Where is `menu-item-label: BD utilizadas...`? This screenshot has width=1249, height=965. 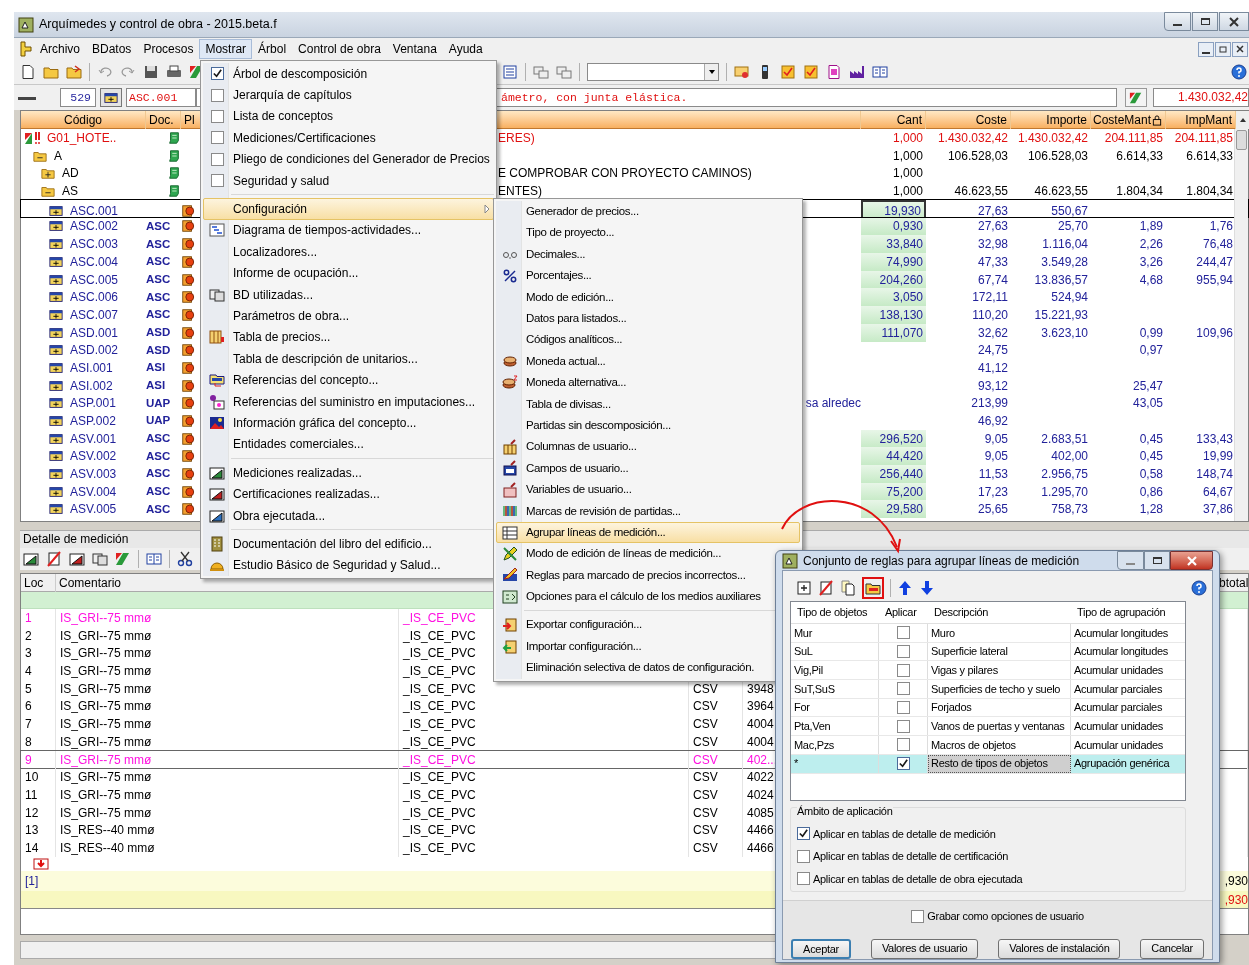 menu-item-label: BD utilizadas... is located at coordinates (273, 295).